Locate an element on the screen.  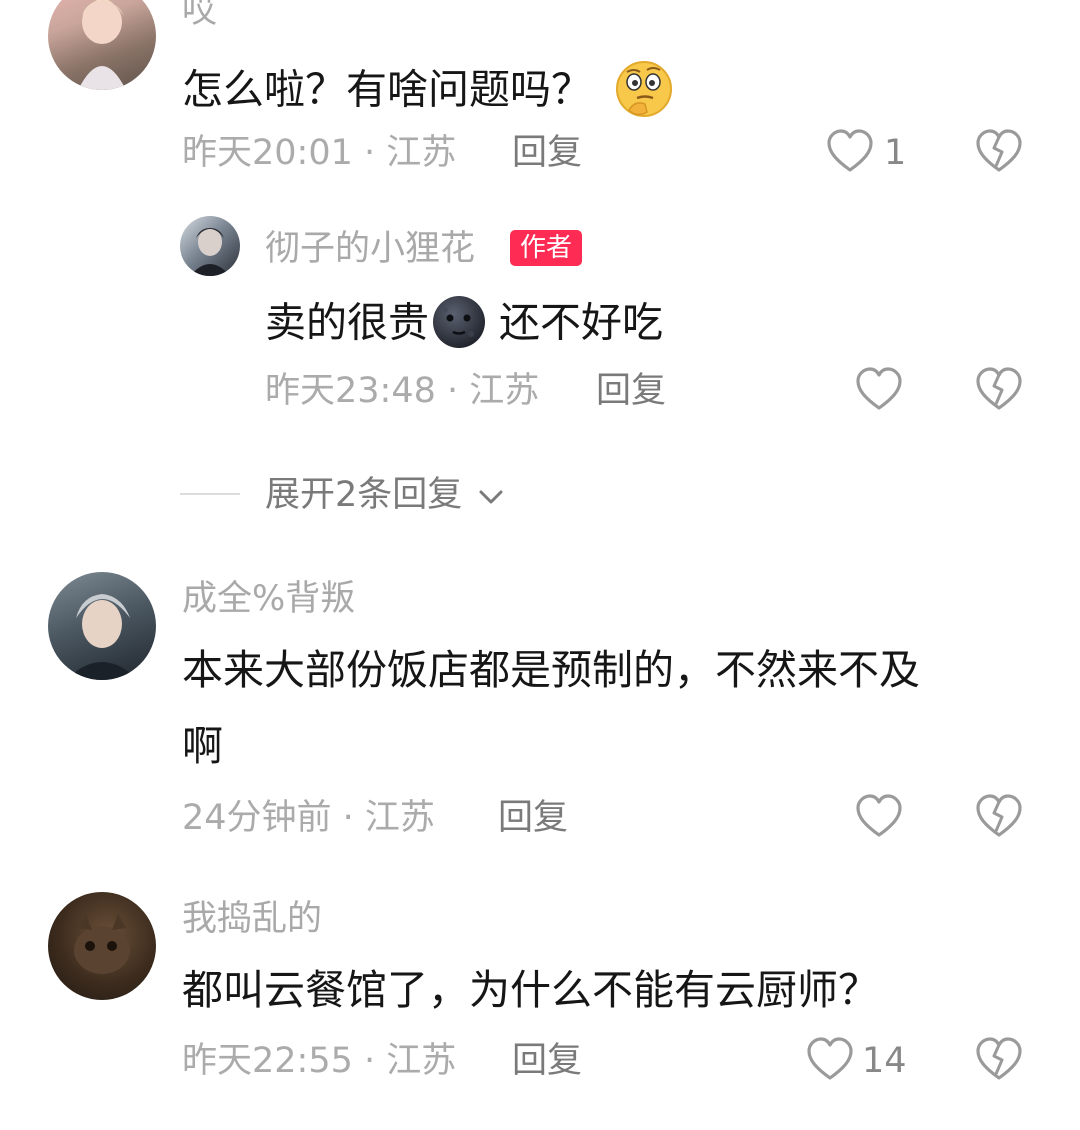
reply-text-before: 卖的很贵 is located at coordinates (347, 322).